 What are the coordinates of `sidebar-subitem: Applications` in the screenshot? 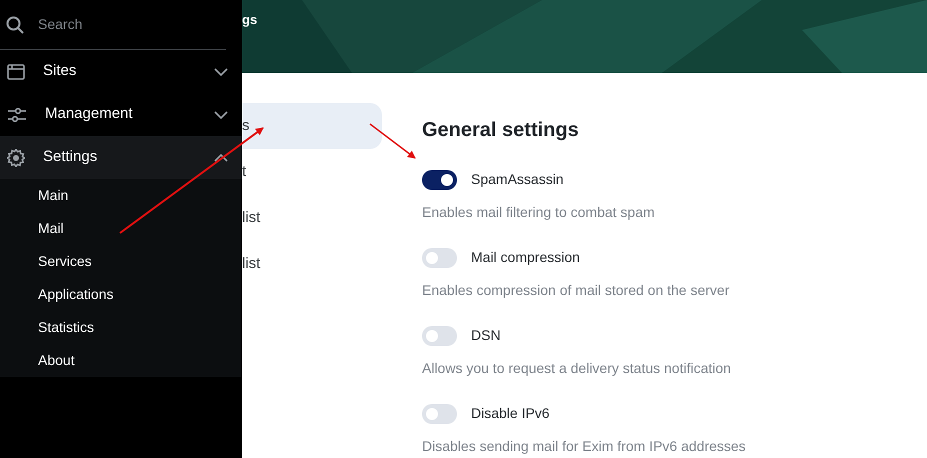 It's located at (121, 294).